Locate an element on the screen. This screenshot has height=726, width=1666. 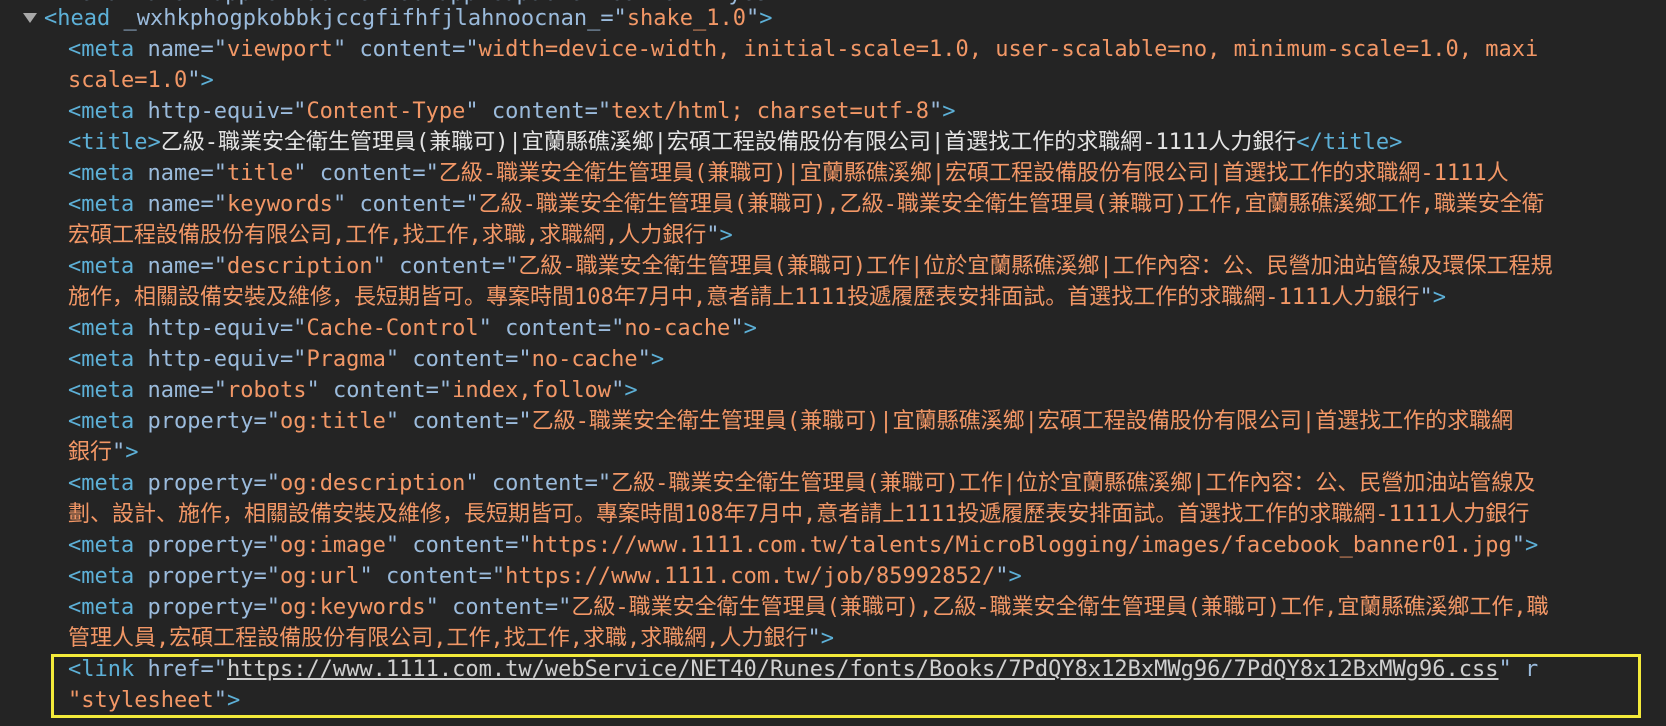
token-av: og:keywords is located at coordinates (352, 607).